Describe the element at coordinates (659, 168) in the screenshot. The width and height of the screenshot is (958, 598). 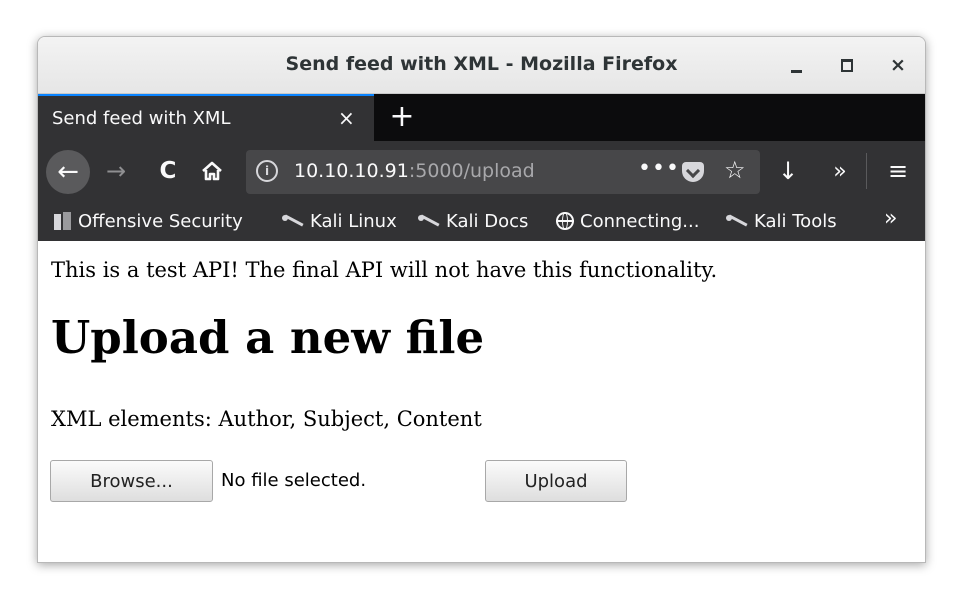
I see `page-actions-icon: •••` at that location.